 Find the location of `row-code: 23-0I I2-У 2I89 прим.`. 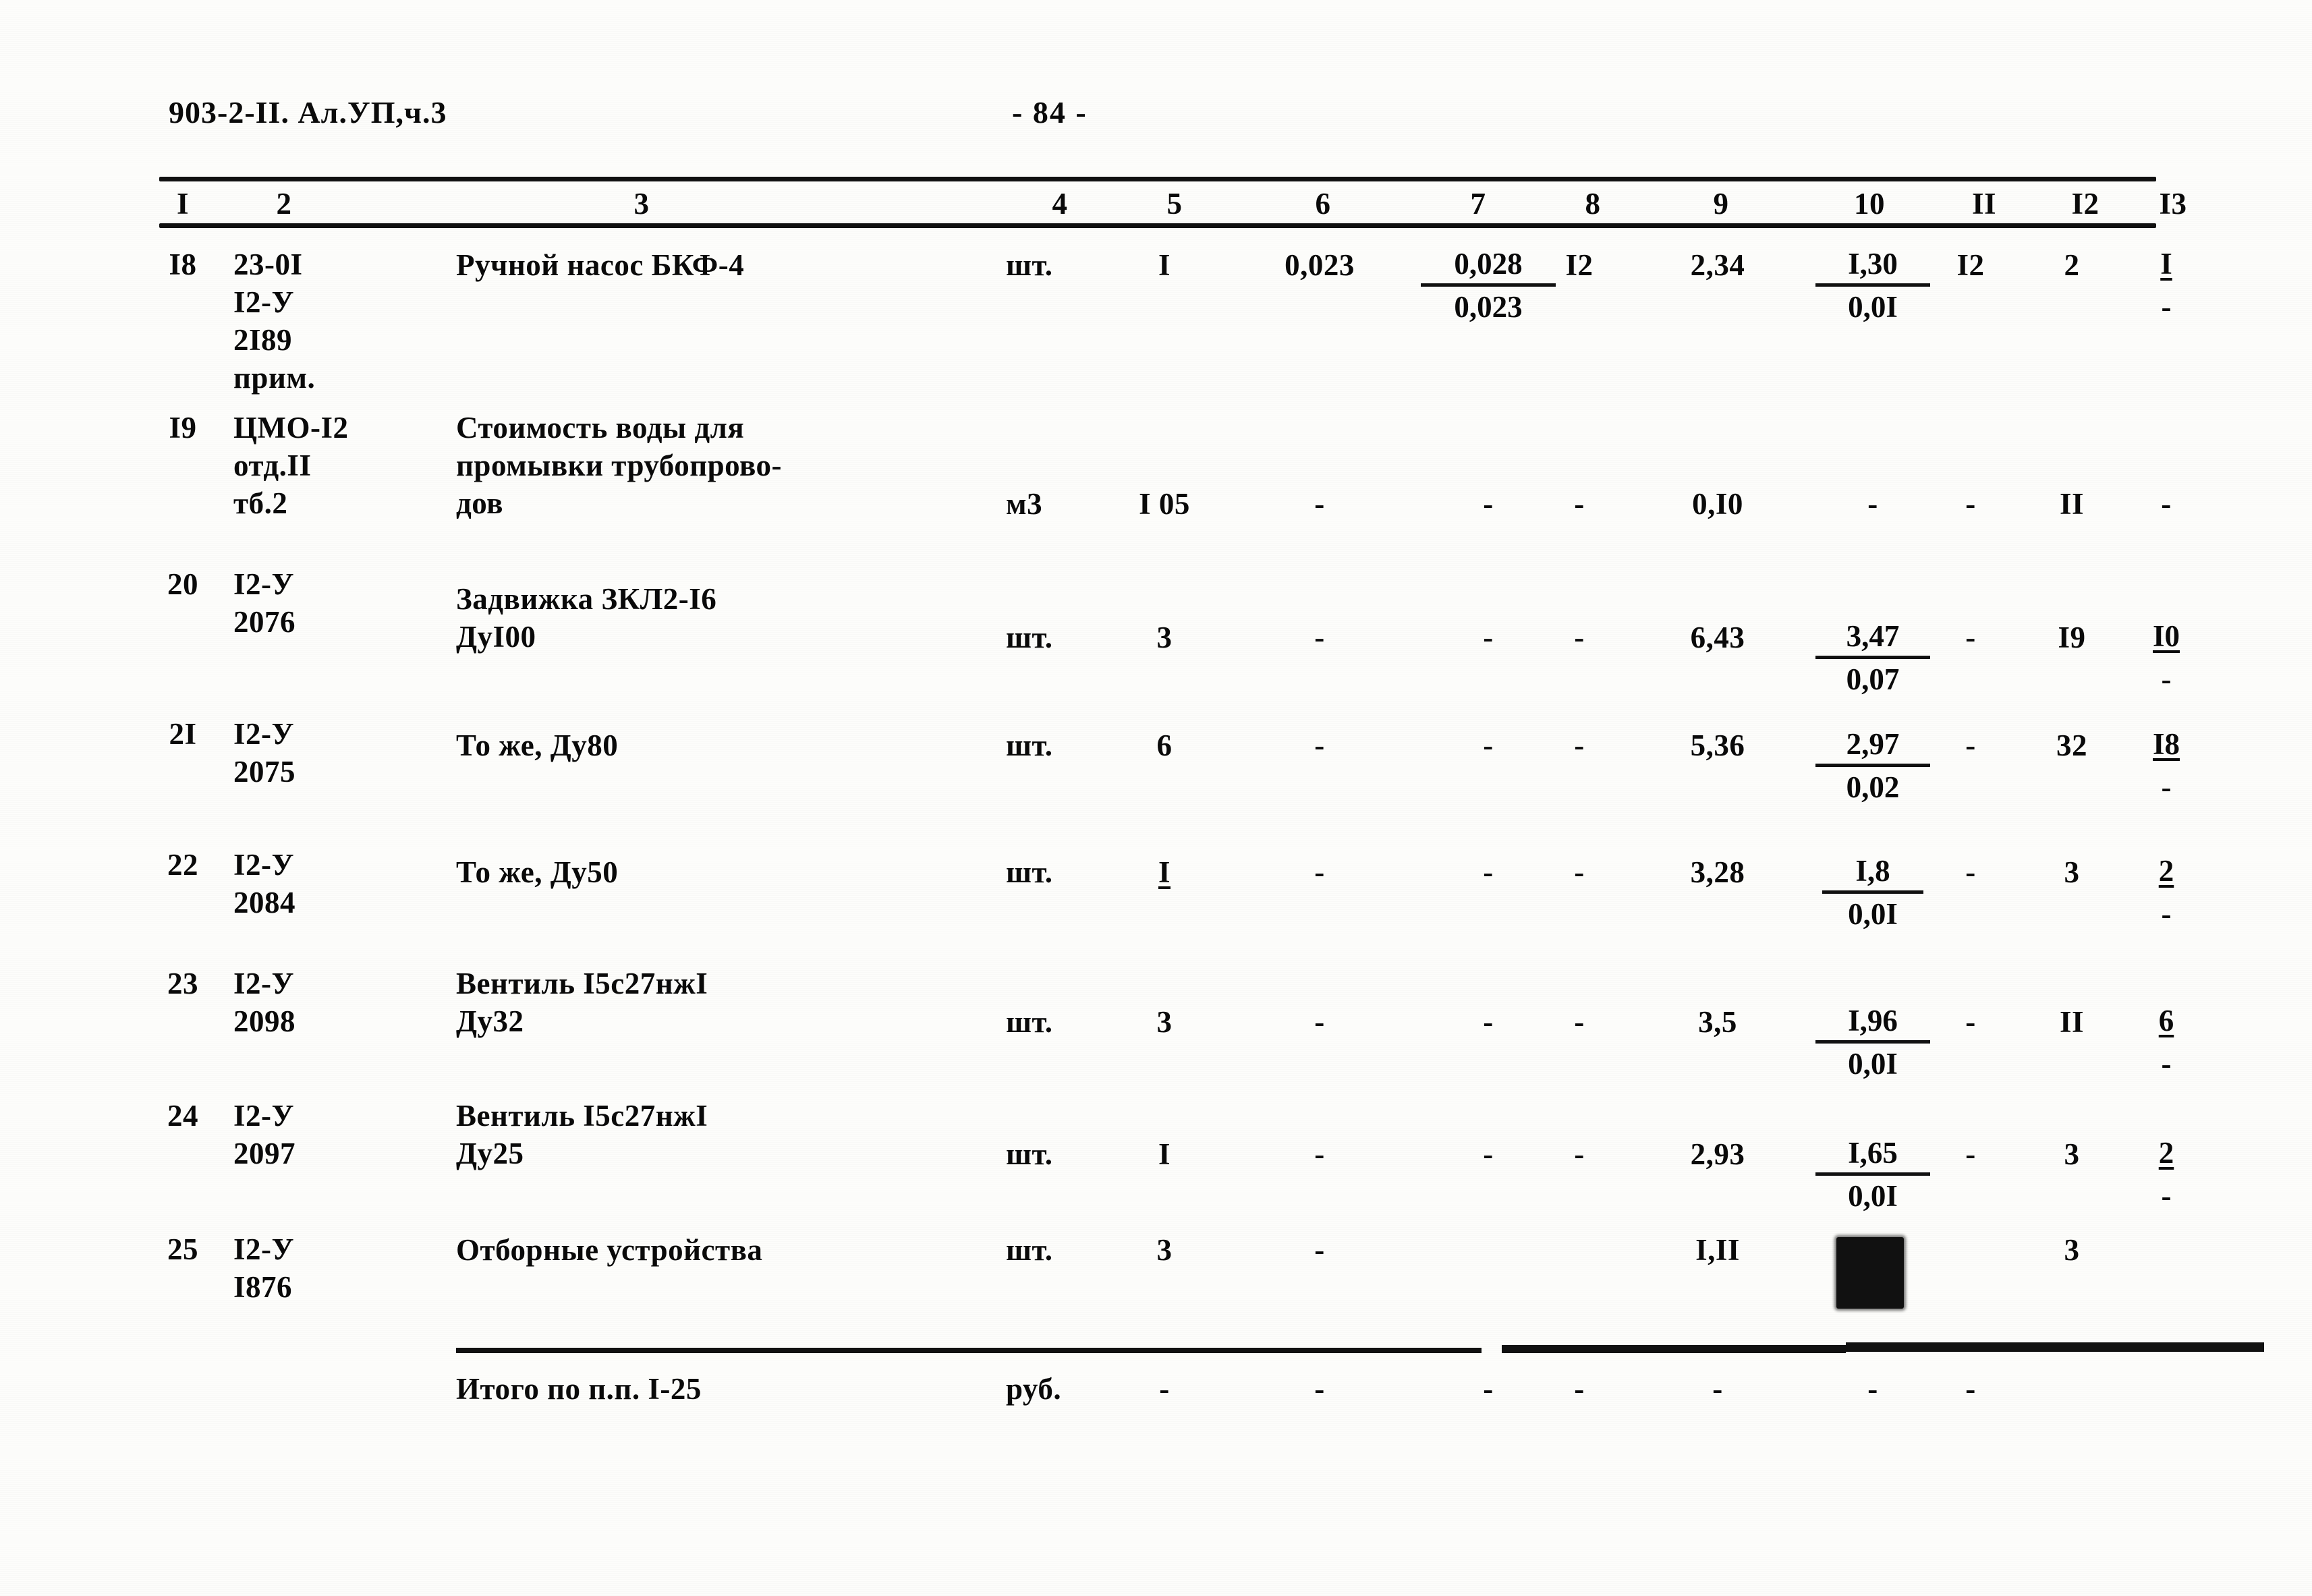

row-code: 23-0I I2-У 2I89 прим. is located at coordinates (274, 321).